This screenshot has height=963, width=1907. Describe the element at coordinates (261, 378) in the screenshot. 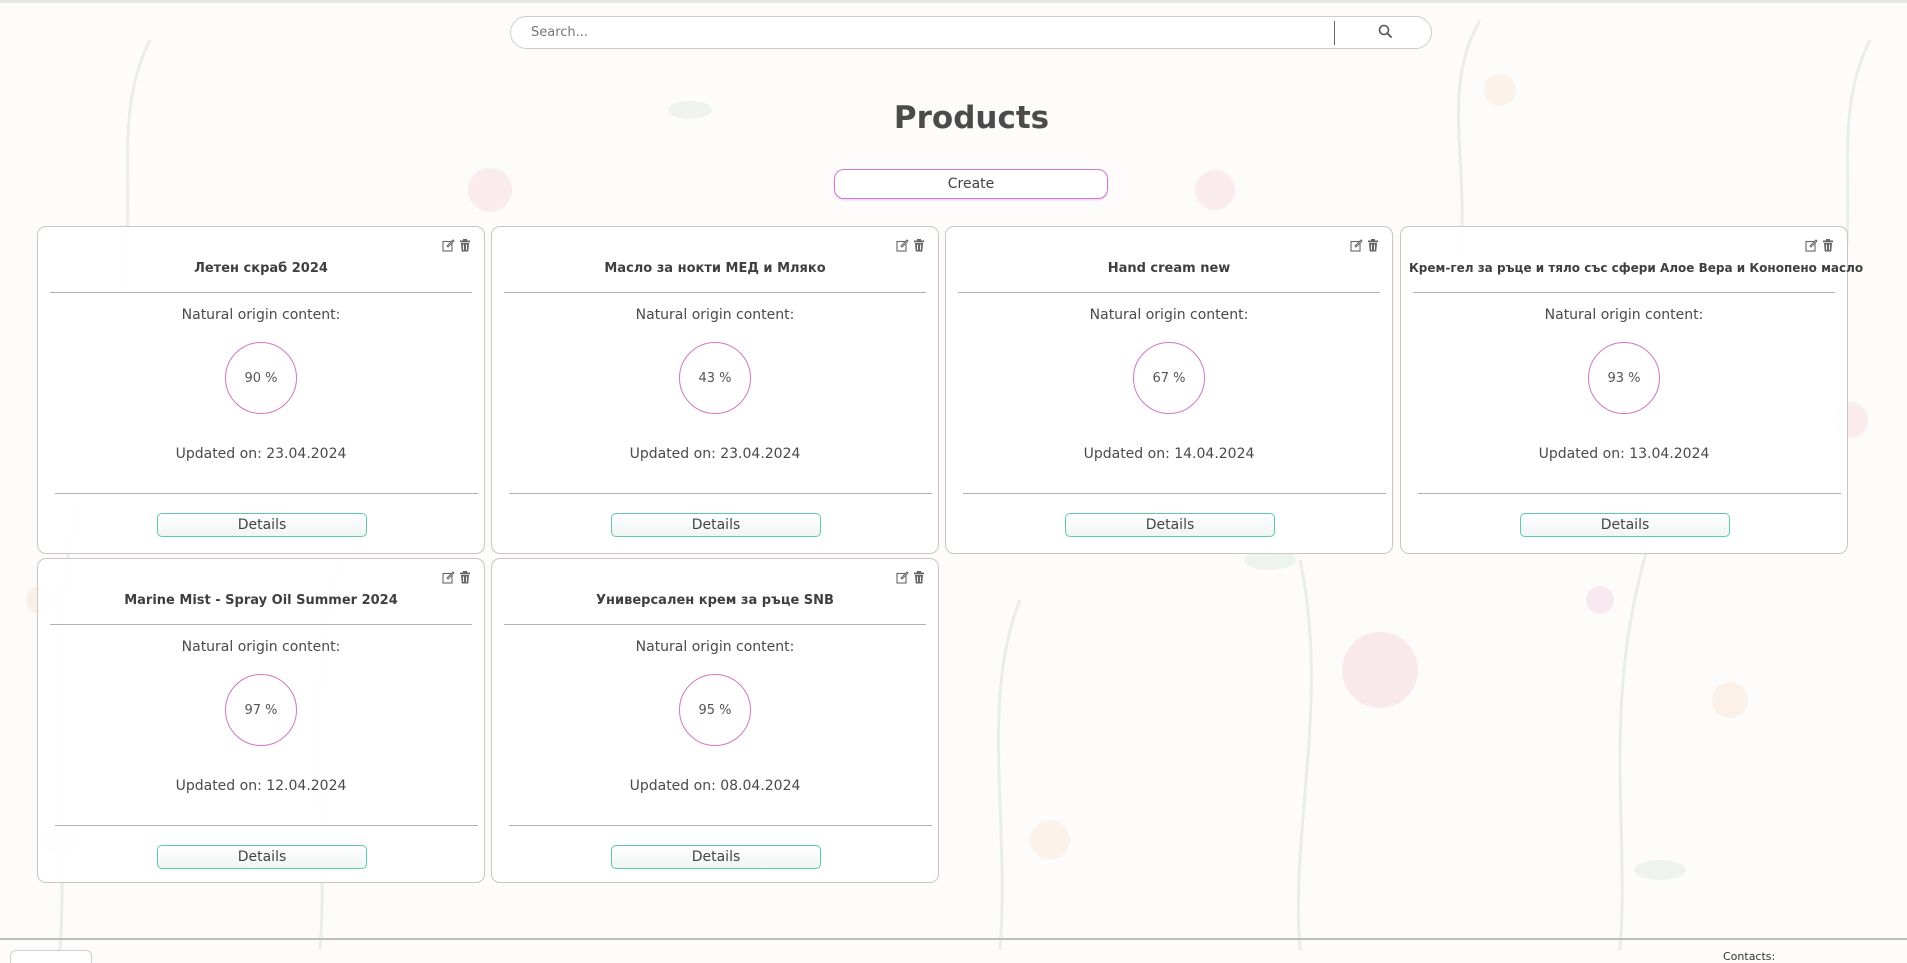

I see `natural-origin-percent: 90 %` at that location.